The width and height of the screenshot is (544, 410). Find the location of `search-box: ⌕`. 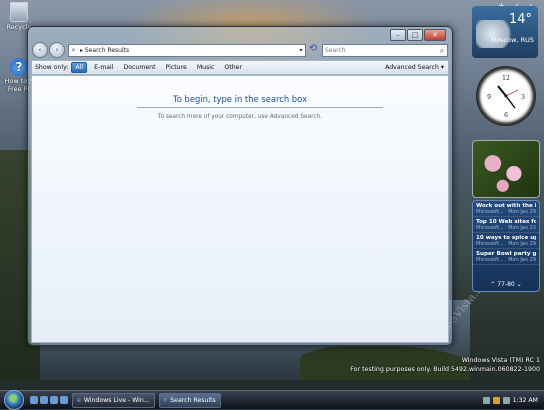

search-box: ⌕ is located at coordinates (385, 50).